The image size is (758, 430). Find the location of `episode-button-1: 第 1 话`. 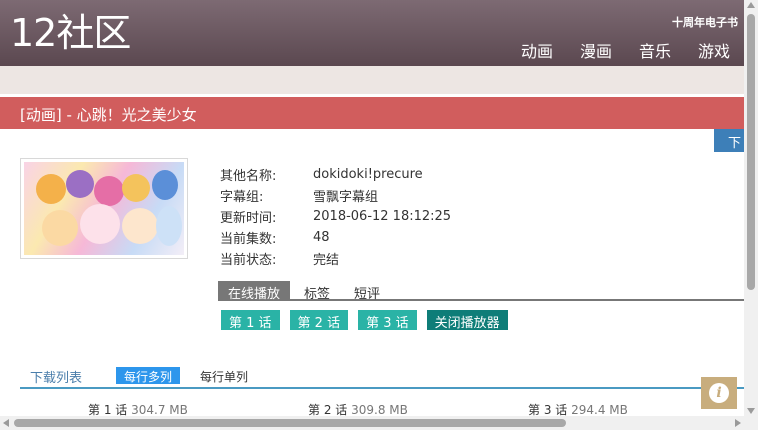

episode-button-1: 第 1 话 is located at coordinates (250, 320).